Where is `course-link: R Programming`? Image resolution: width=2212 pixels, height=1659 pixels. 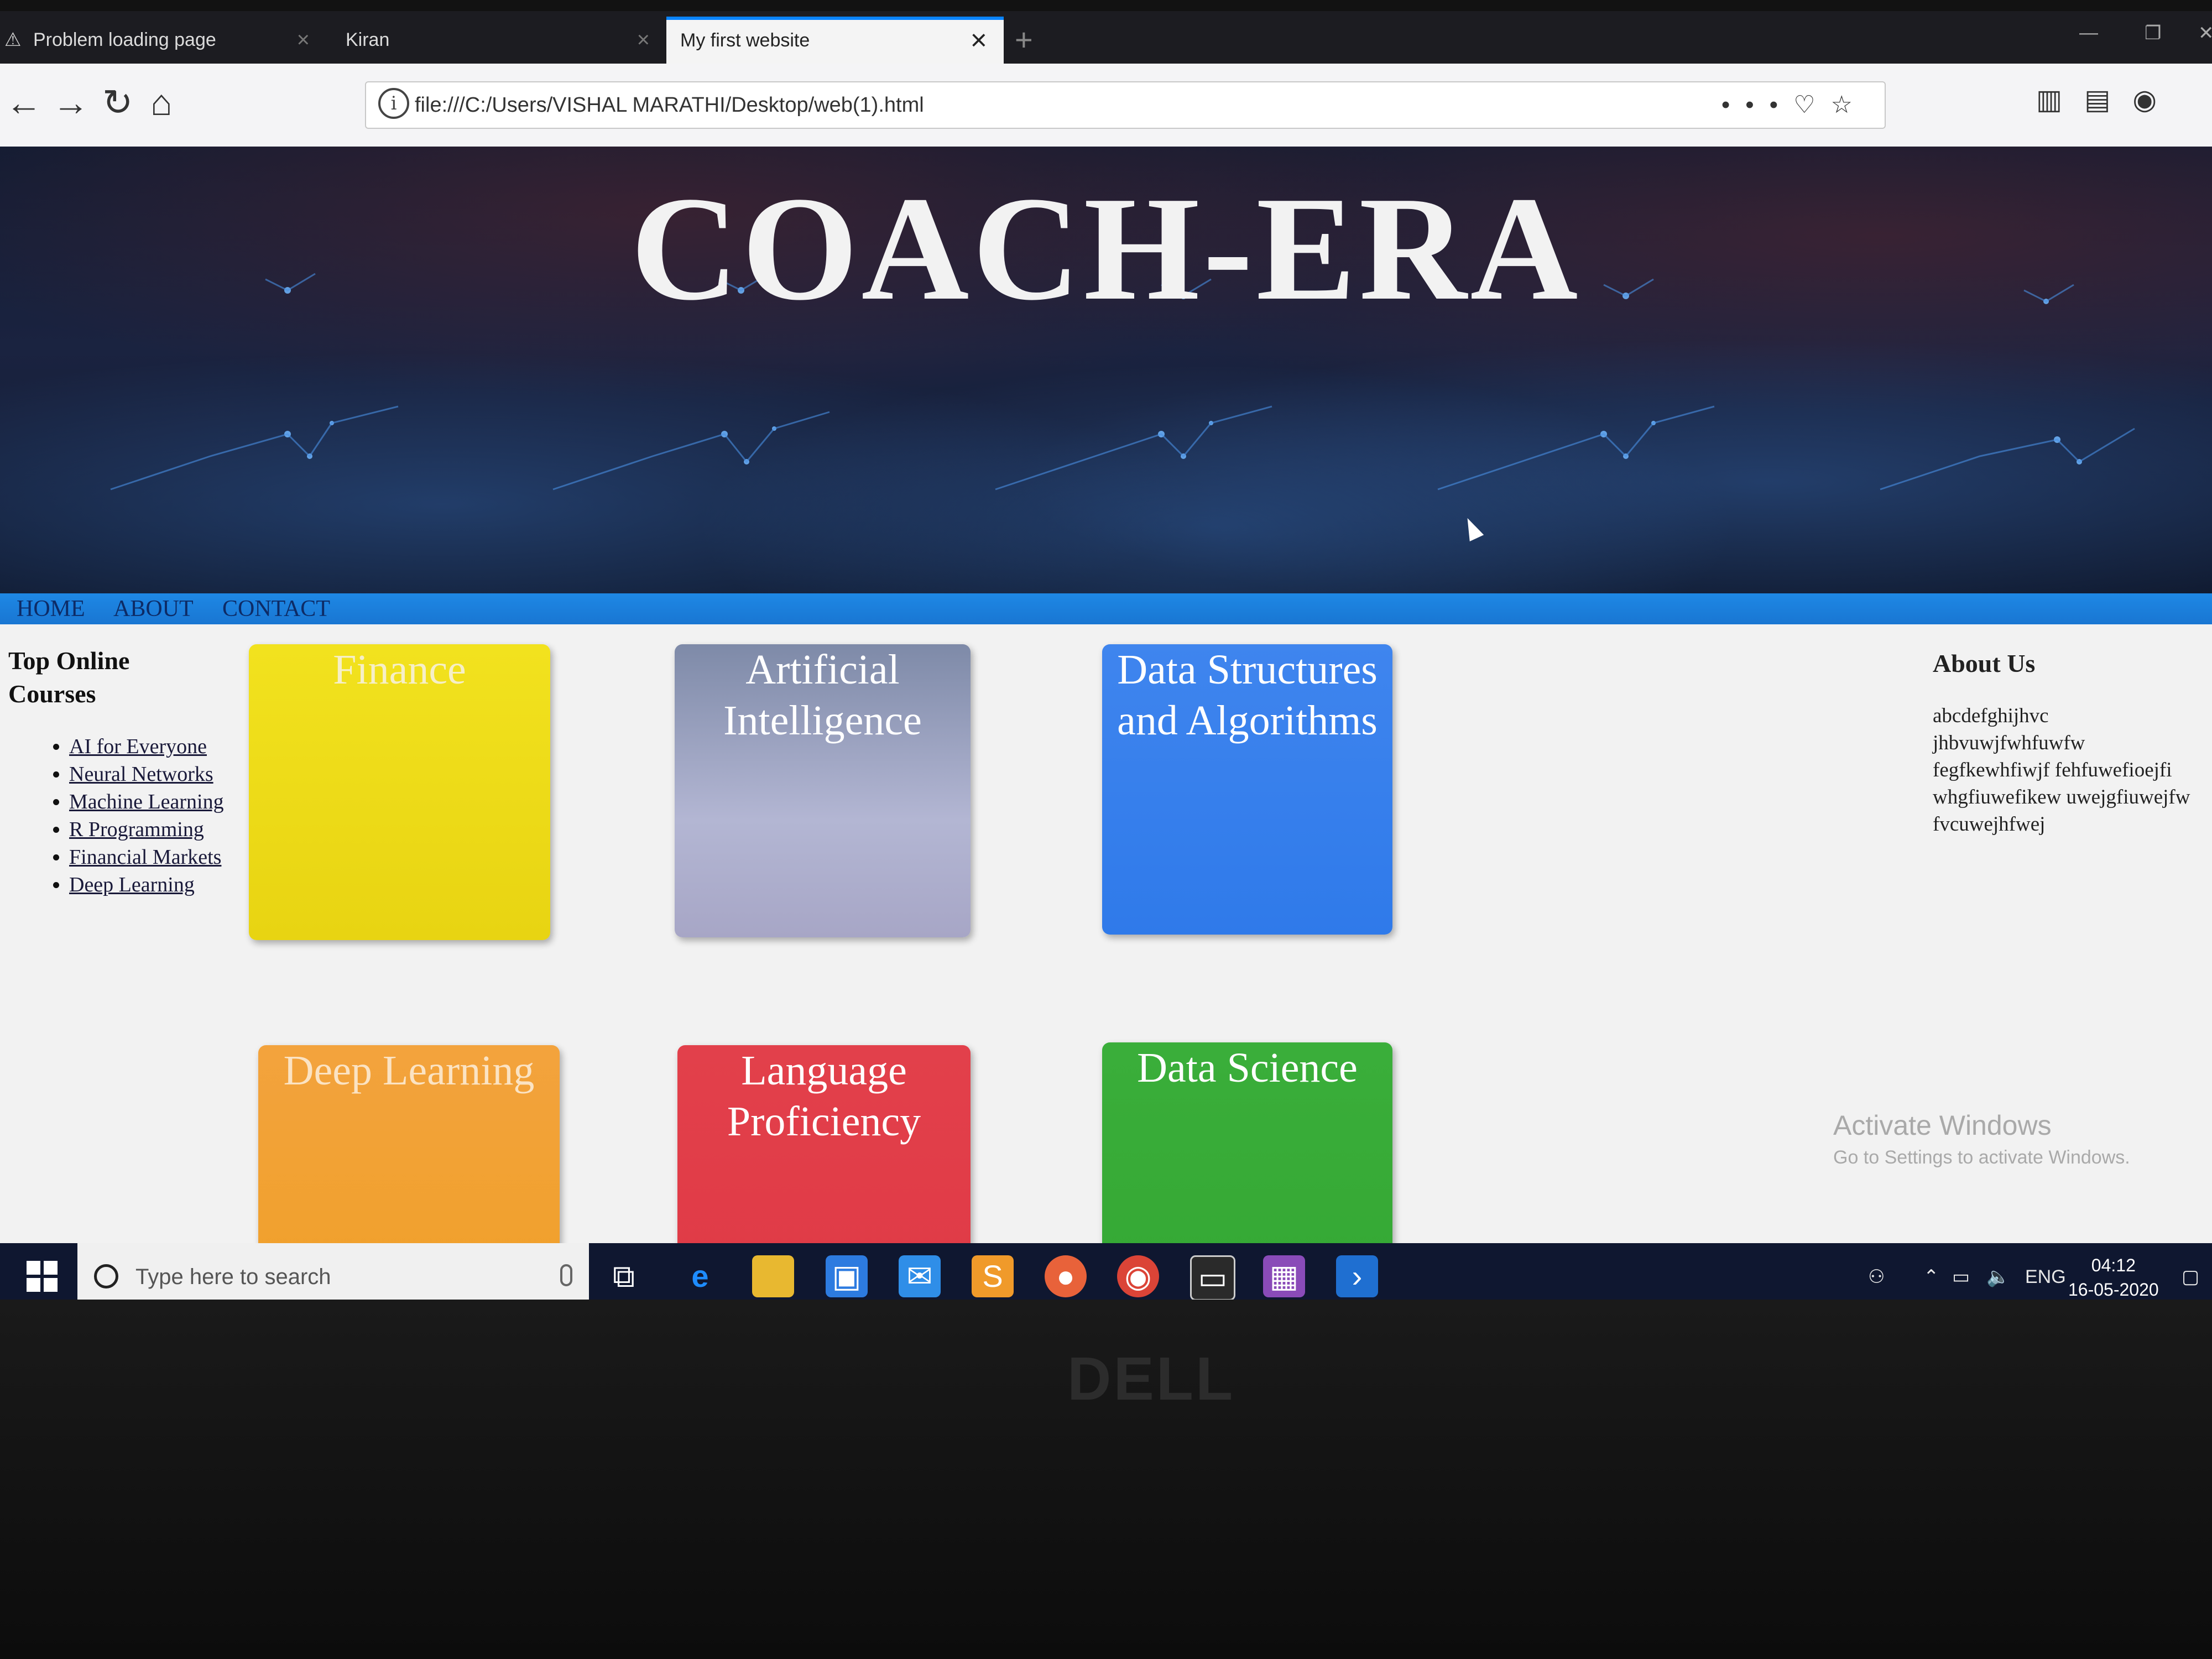 course-link: R Programming is located at coordinates (137, 830).